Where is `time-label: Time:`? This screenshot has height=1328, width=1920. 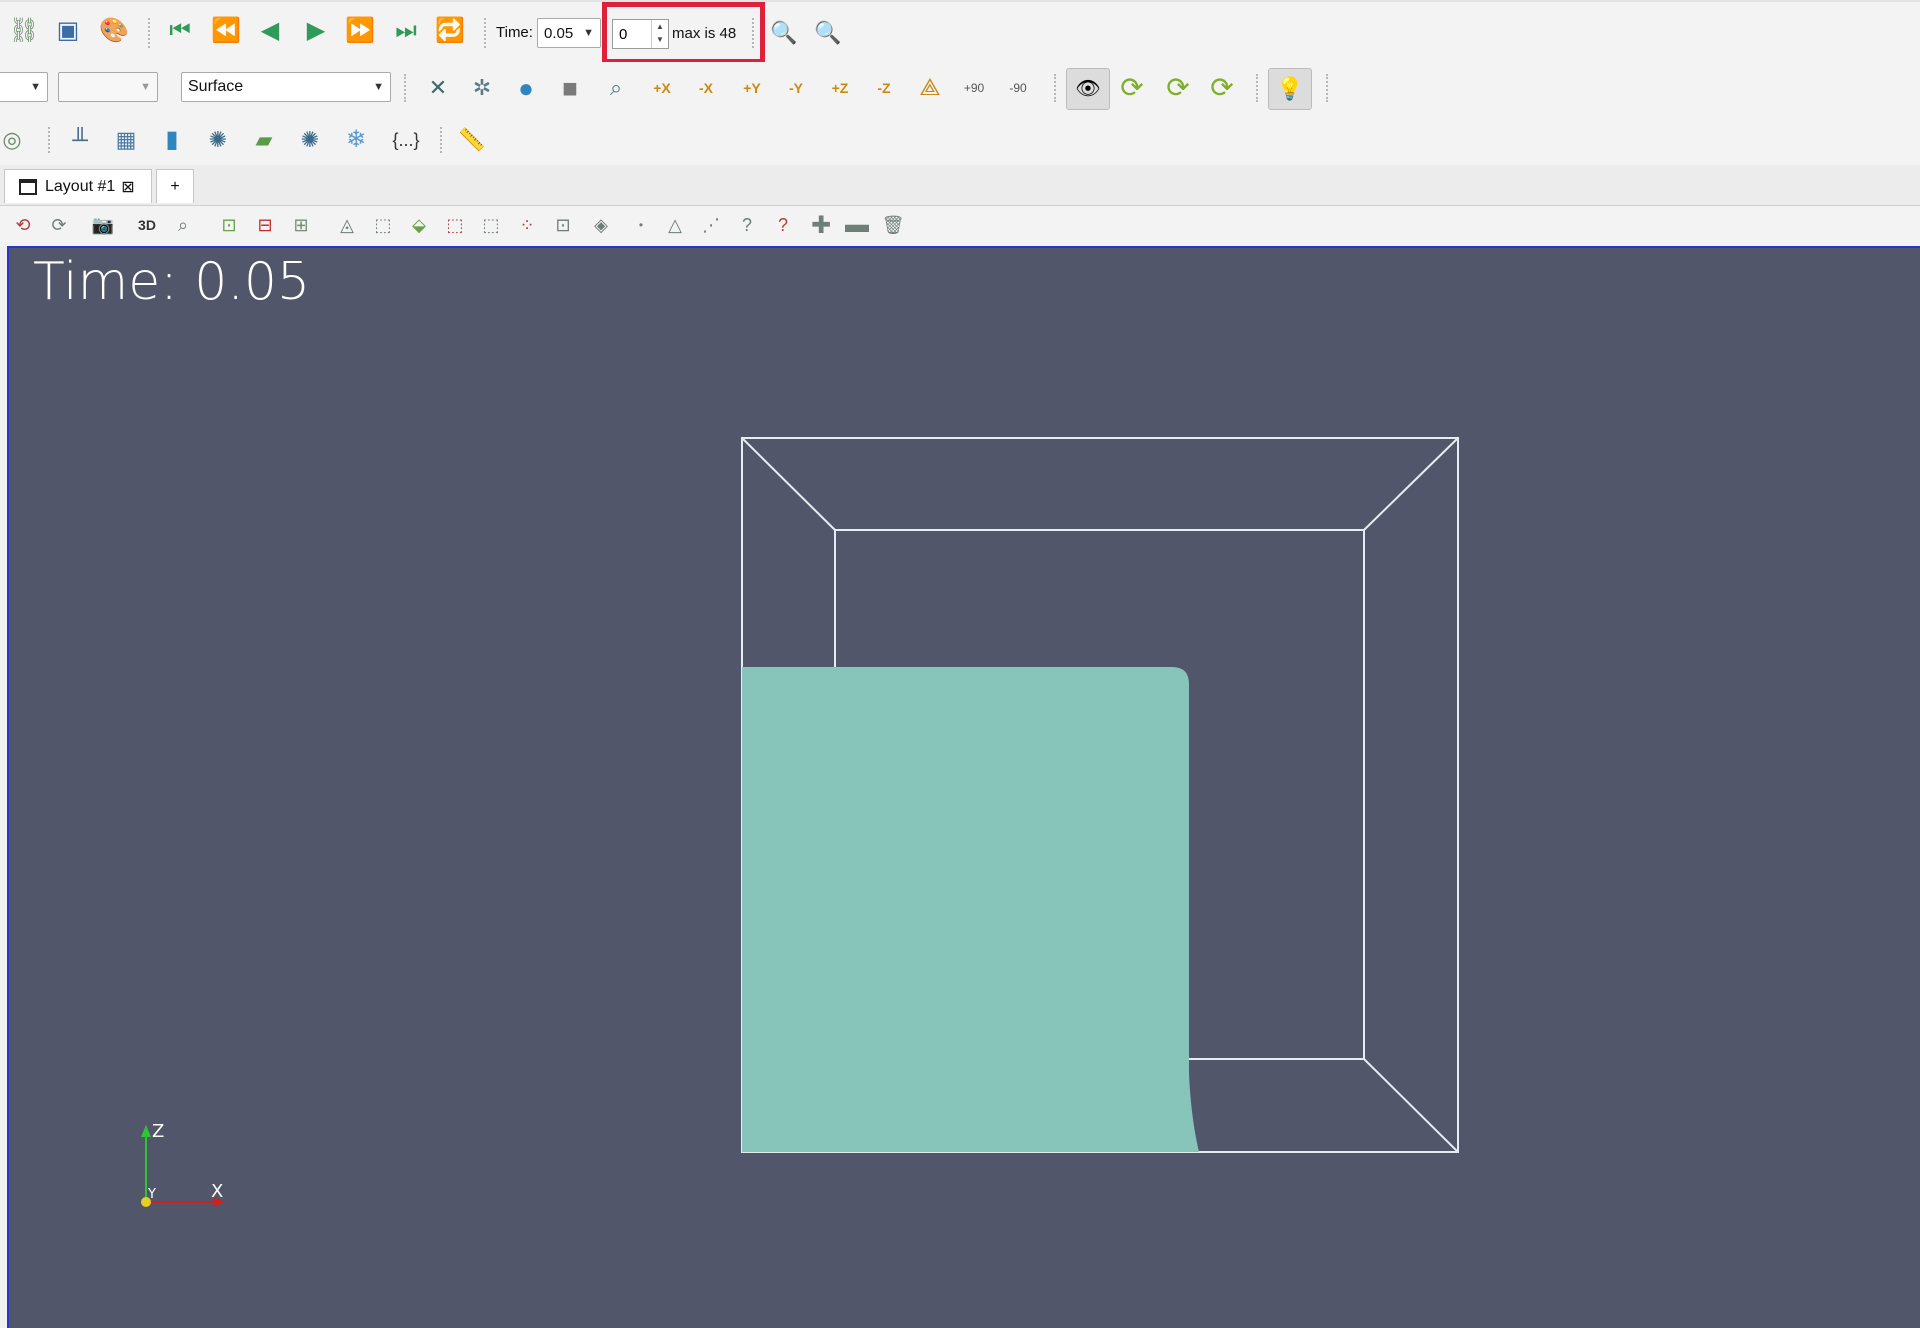 time-label: Time: is located at coordinates (514, 32).